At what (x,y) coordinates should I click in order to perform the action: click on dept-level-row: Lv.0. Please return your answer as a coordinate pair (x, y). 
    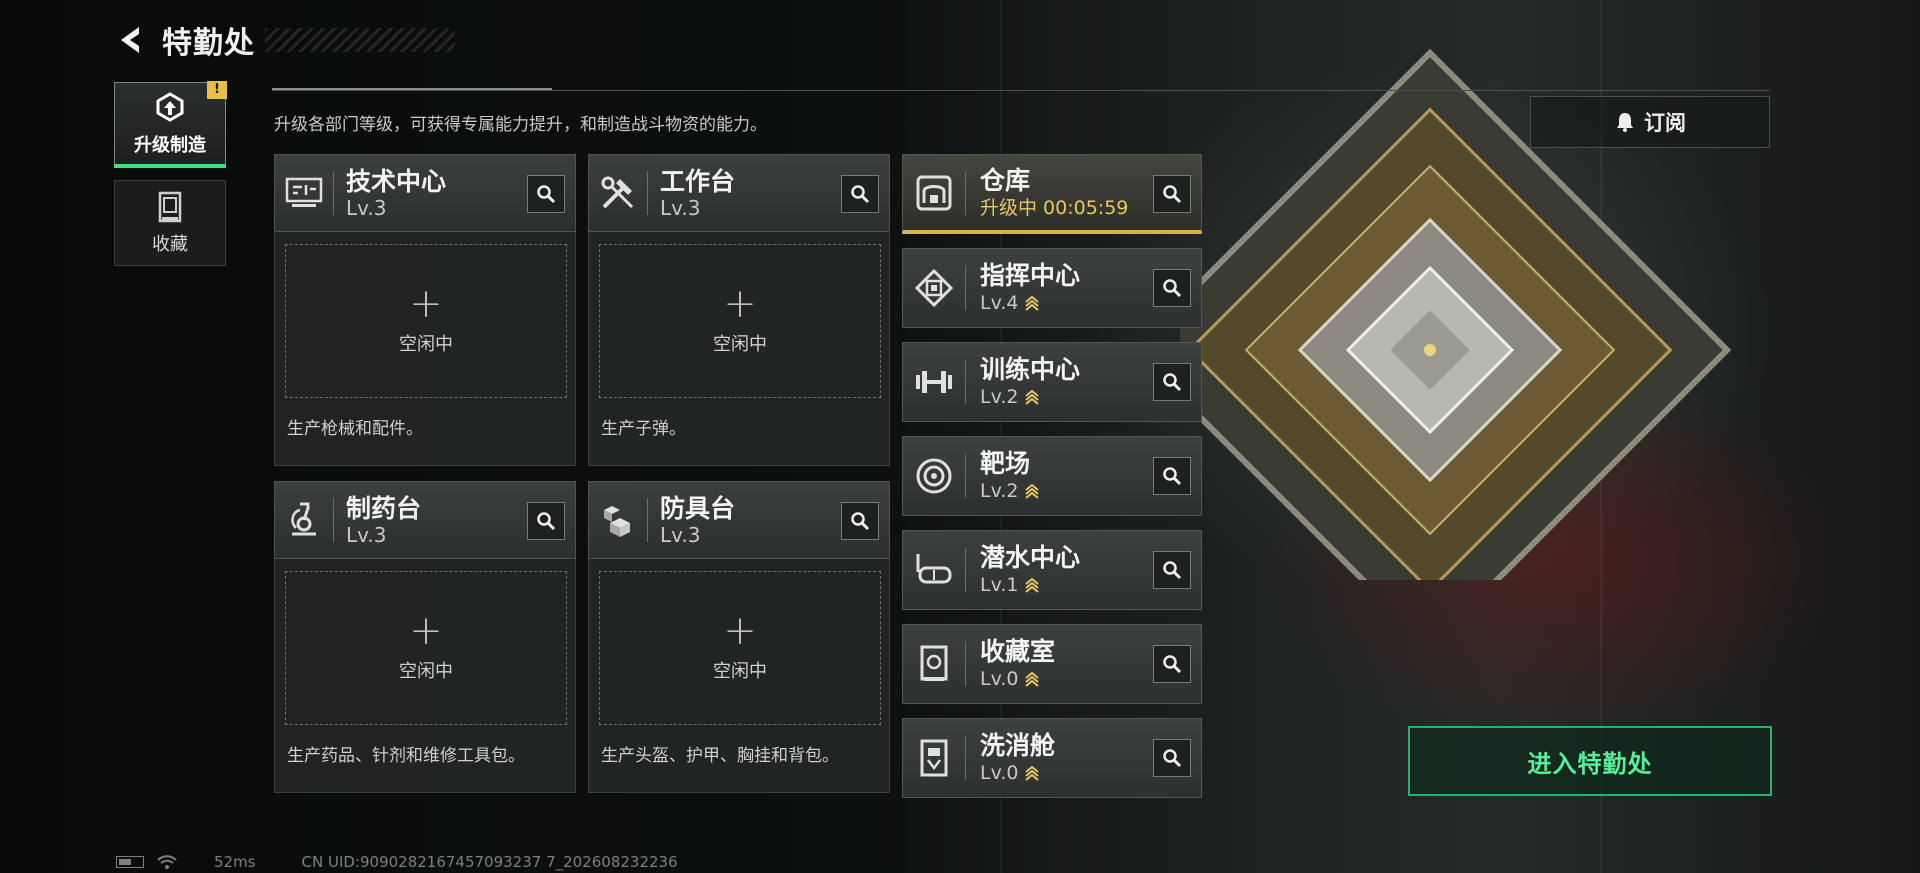
    Looking at the image, I should click on (1017, 773).